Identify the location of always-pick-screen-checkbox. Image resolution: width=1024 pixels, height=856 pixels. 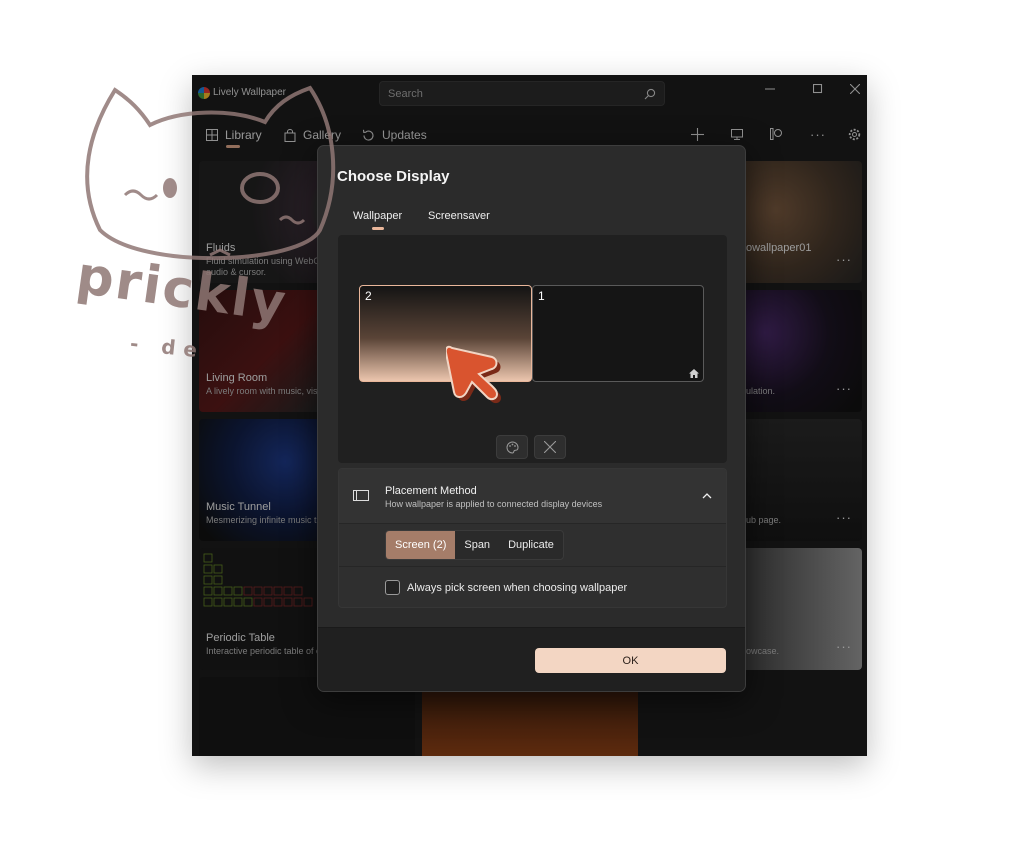
(392, 587).